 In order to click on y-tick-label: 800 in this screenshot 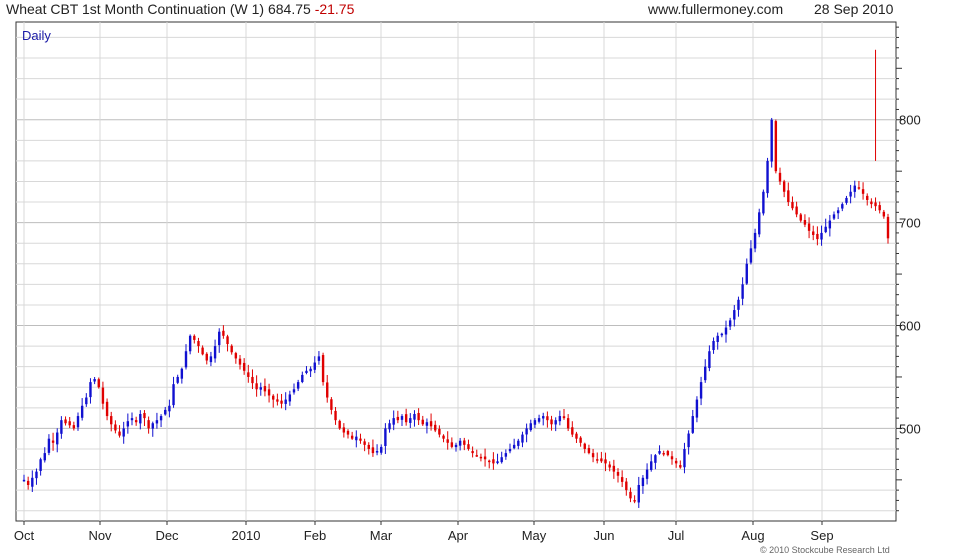, I will do `click(910, 120)`.